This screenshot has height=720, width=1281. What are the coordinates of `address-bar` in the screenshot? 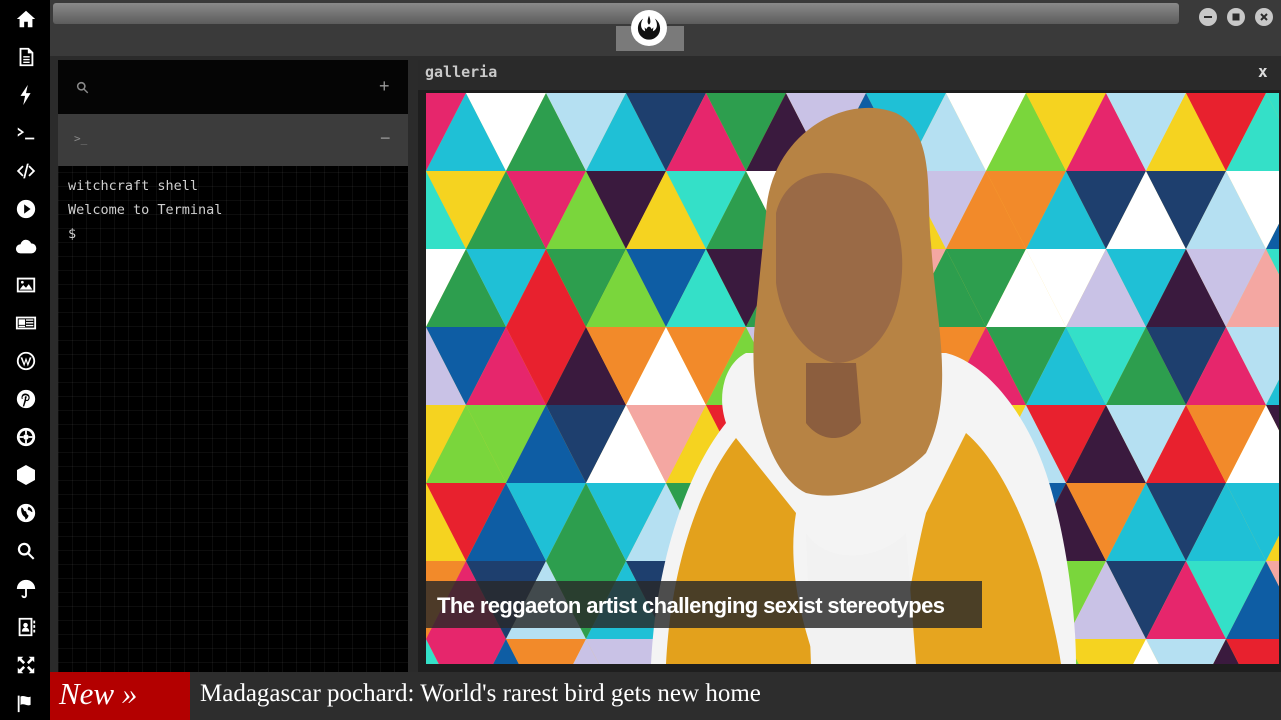 It's located at (616, 13).